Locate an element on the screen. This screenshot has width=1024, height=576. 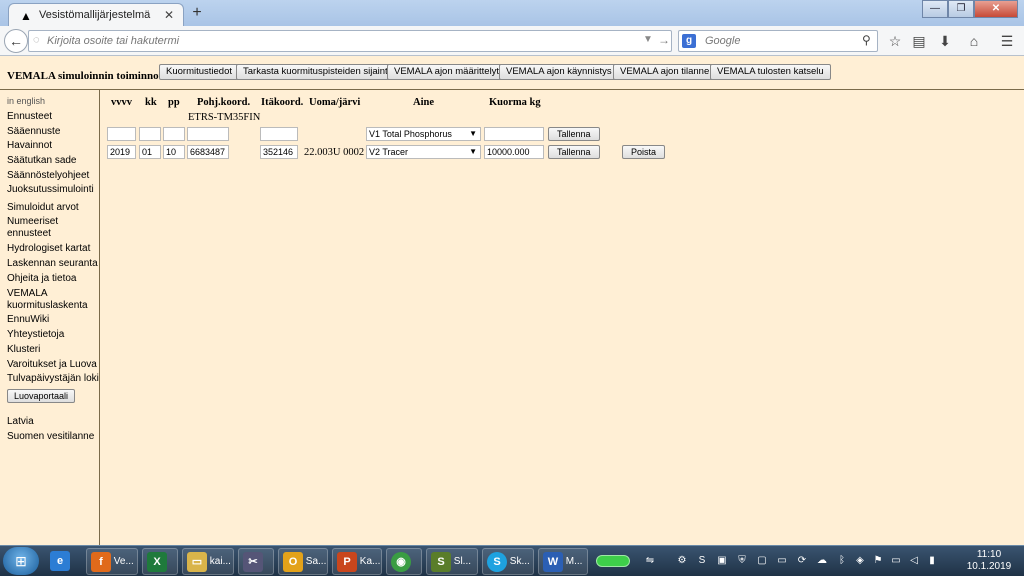
sidebar-item-simuloidut-arvot: Simuloidut arvot is located at coordinates (43, 208).